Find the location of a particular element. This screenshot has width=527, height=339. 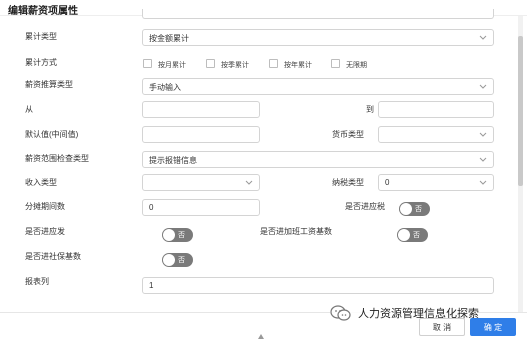

social-security-base-toggle: 否 is located at coordinates (177, 260).